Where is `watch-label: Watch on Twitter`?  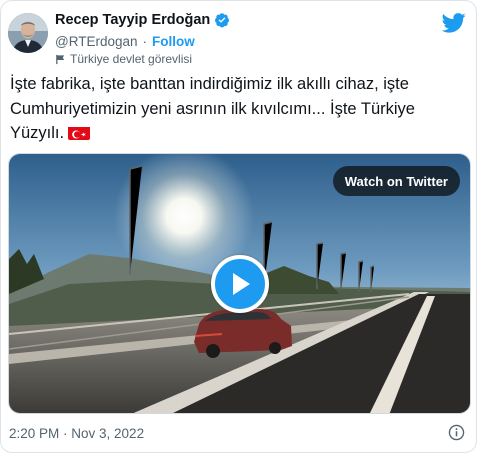 watch-label: Watch on Twitter is located at coordinates (396, 181).